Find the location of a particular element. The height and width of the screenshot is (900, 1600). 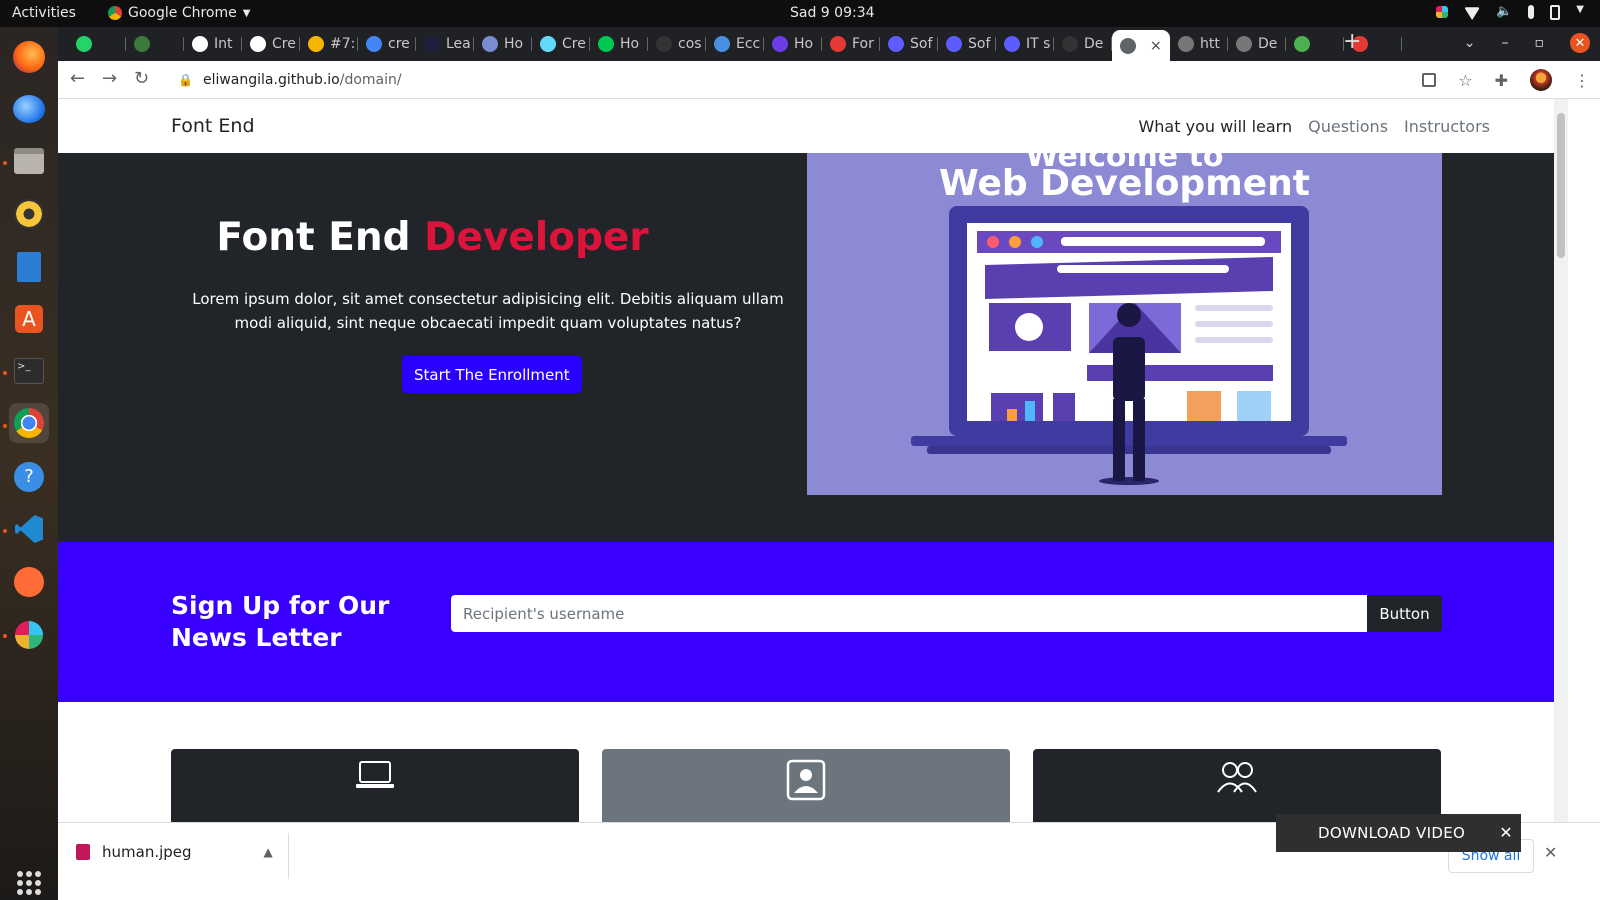

close-tab-icon: × is located at coordinates (1156, 46).